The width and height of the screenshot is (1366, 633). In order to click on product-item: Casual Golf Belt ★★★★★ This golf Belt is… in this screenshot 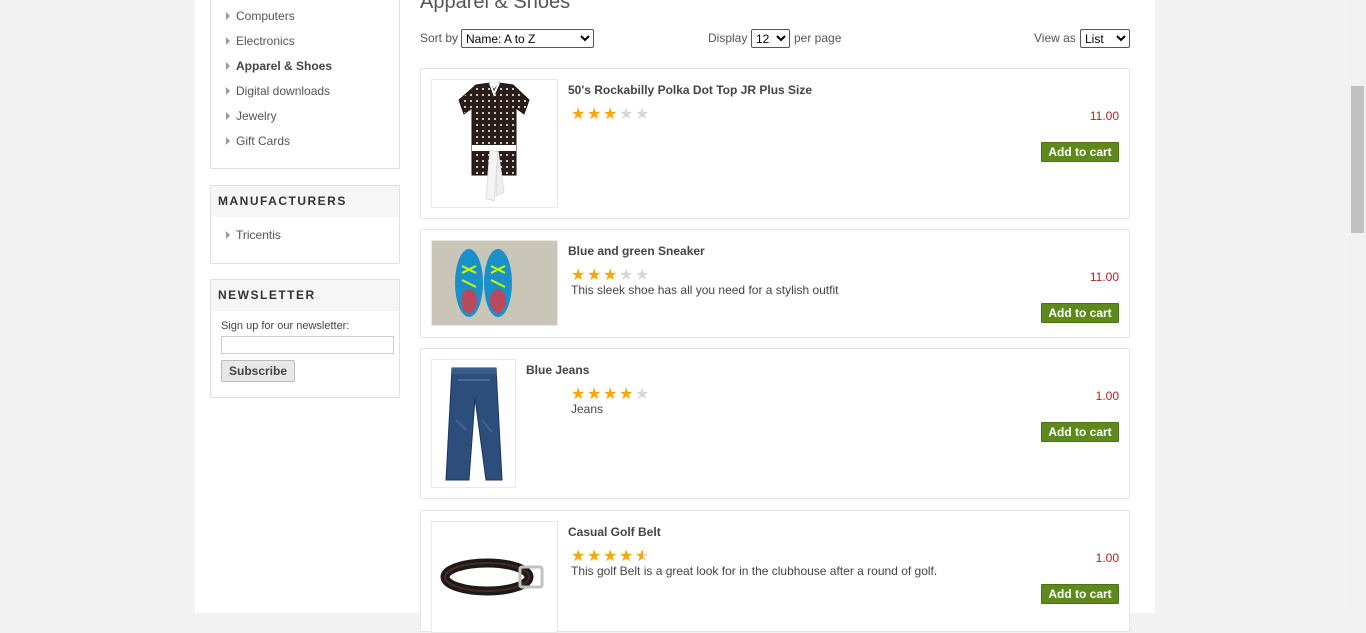, I will do `click(775, 571)`.